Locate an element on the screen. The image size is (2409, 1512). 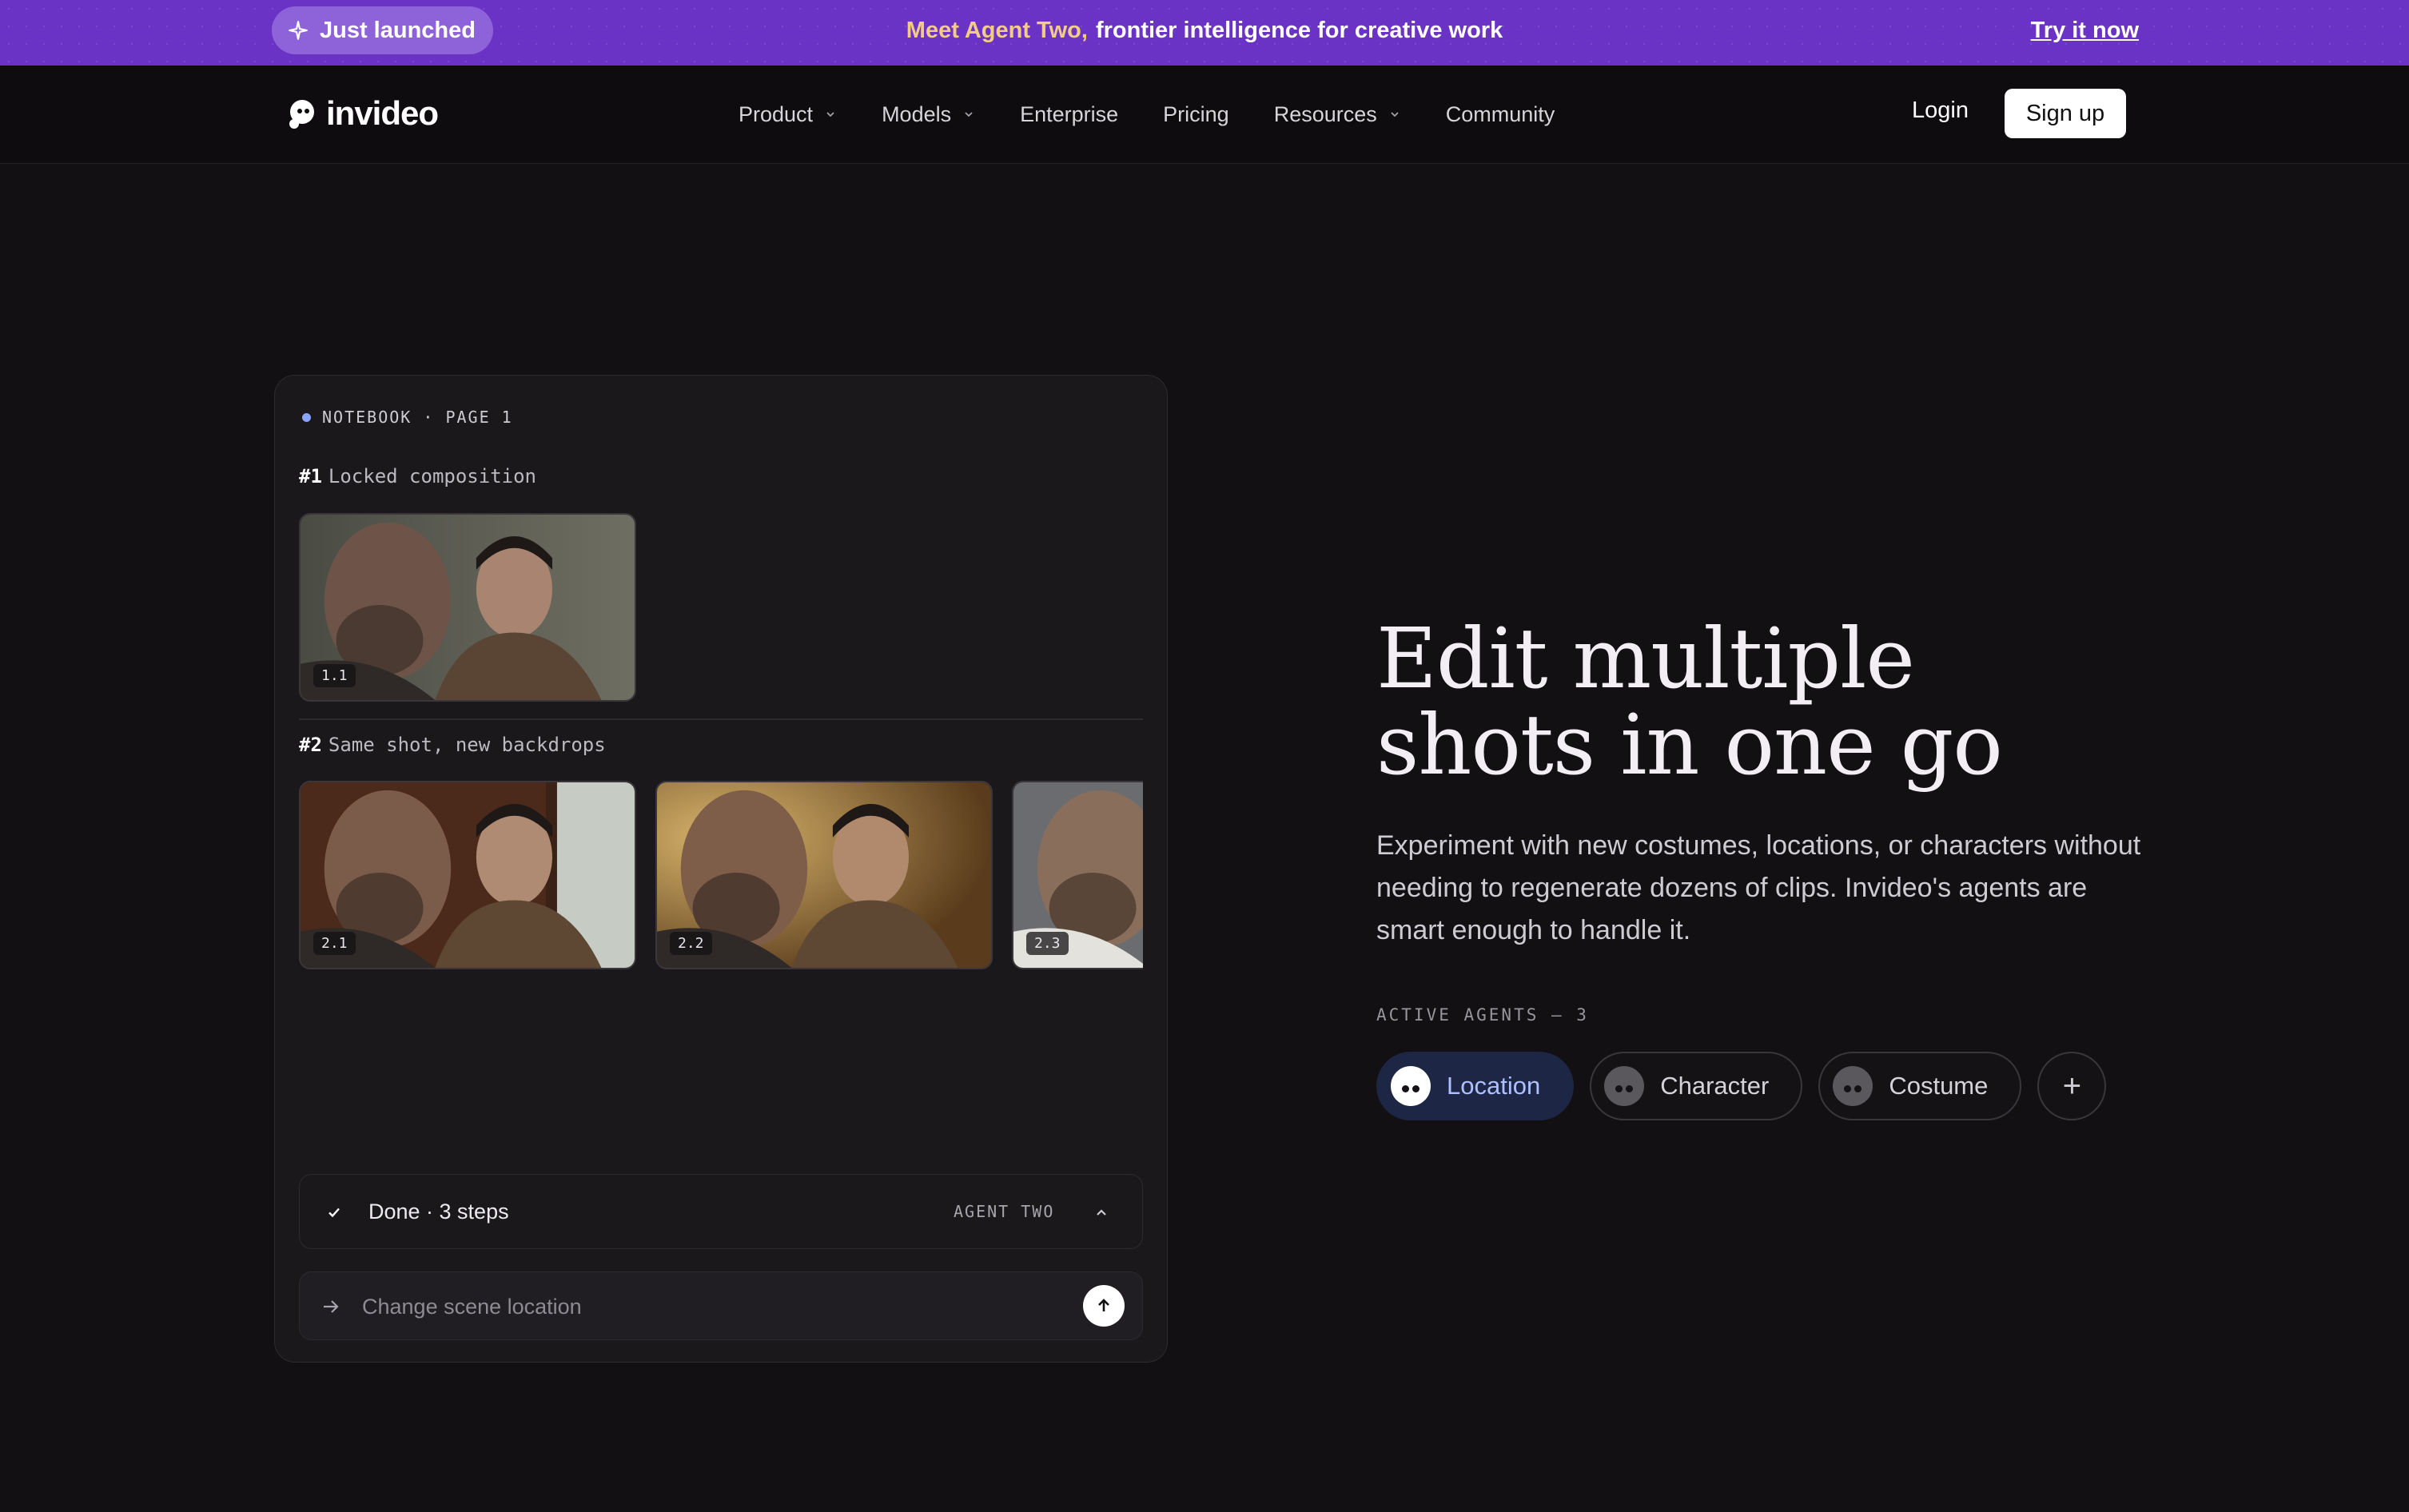
section-1-title: Locked composition is located at coordinates (432, 476).